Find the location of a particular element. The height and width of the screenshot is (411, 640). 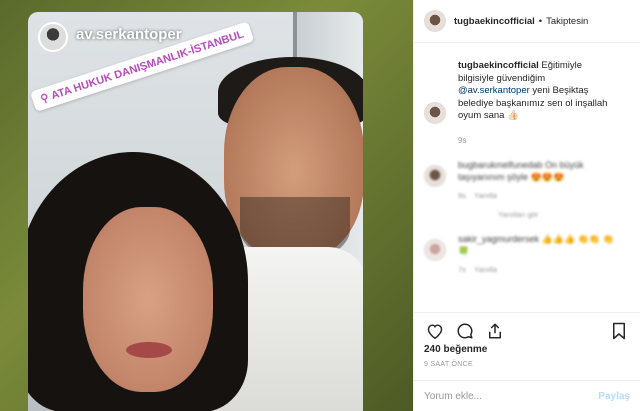

add-comment-bar: Yorum ekle... Paylaş is located at coordinates (527, 395).